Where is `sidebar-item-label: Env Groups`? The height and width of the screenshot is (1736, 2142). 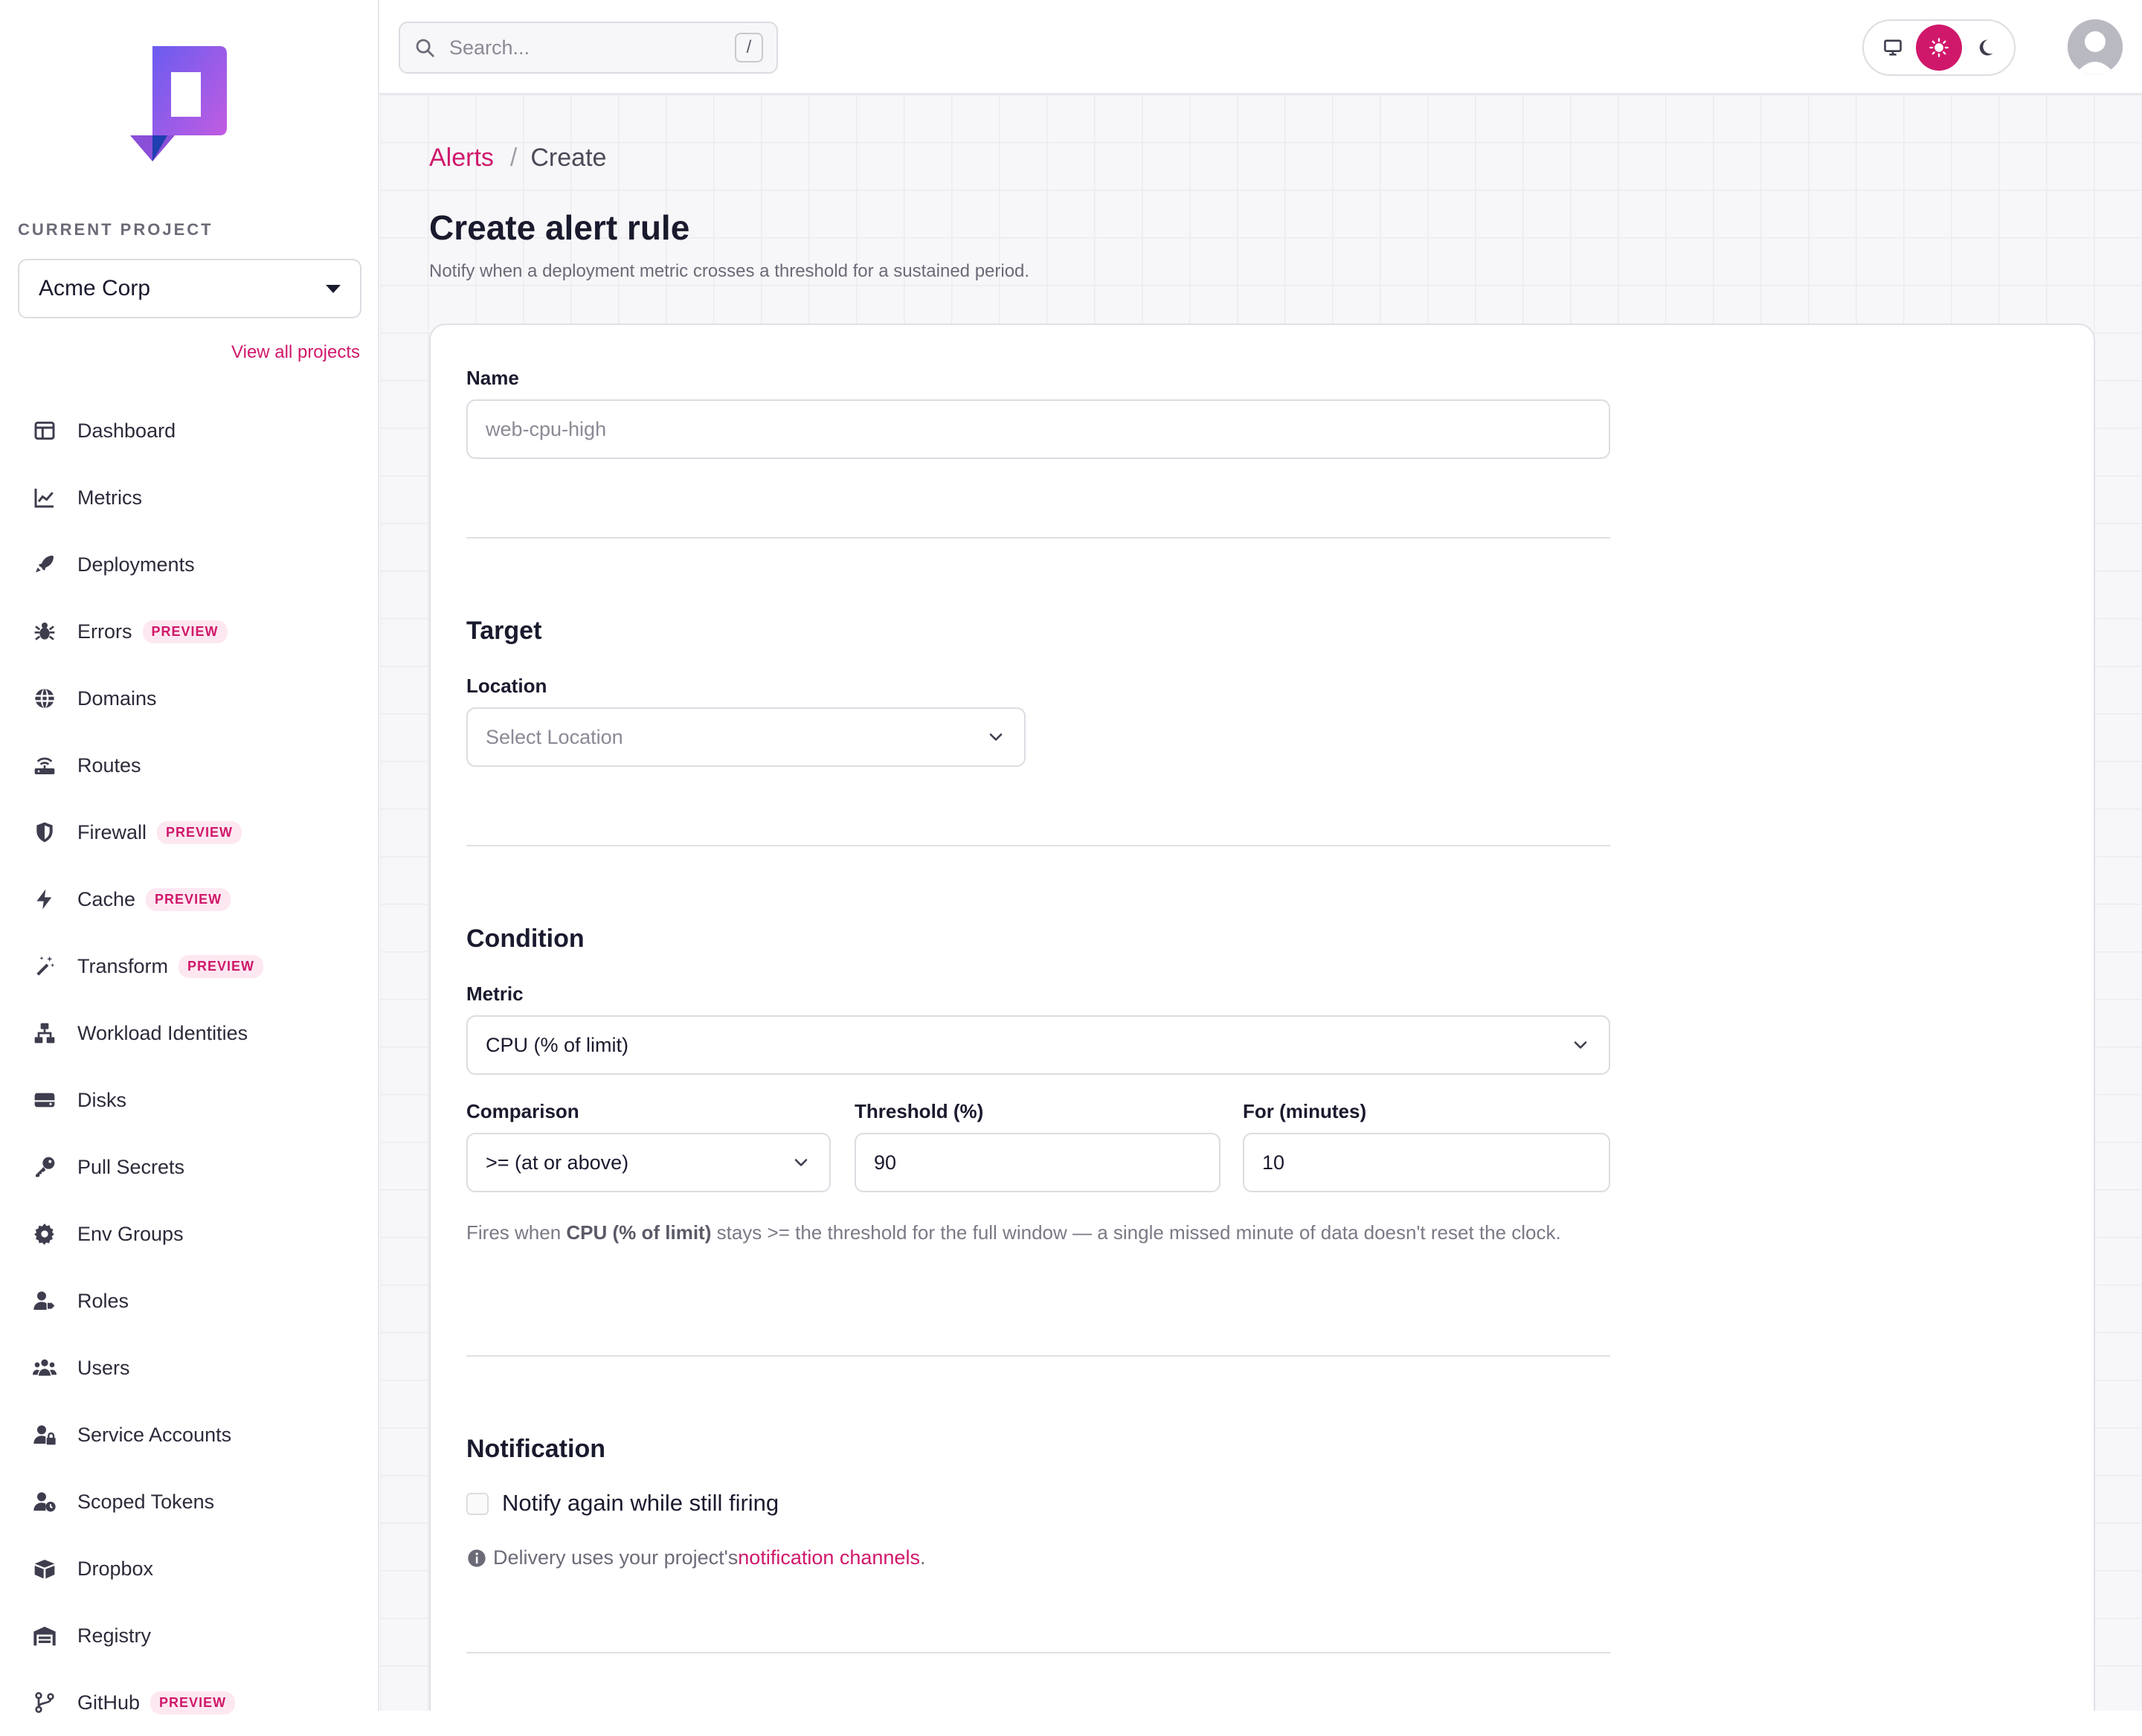 sidebar-item-label: Env Groups is located at coordinates (130, 1233).